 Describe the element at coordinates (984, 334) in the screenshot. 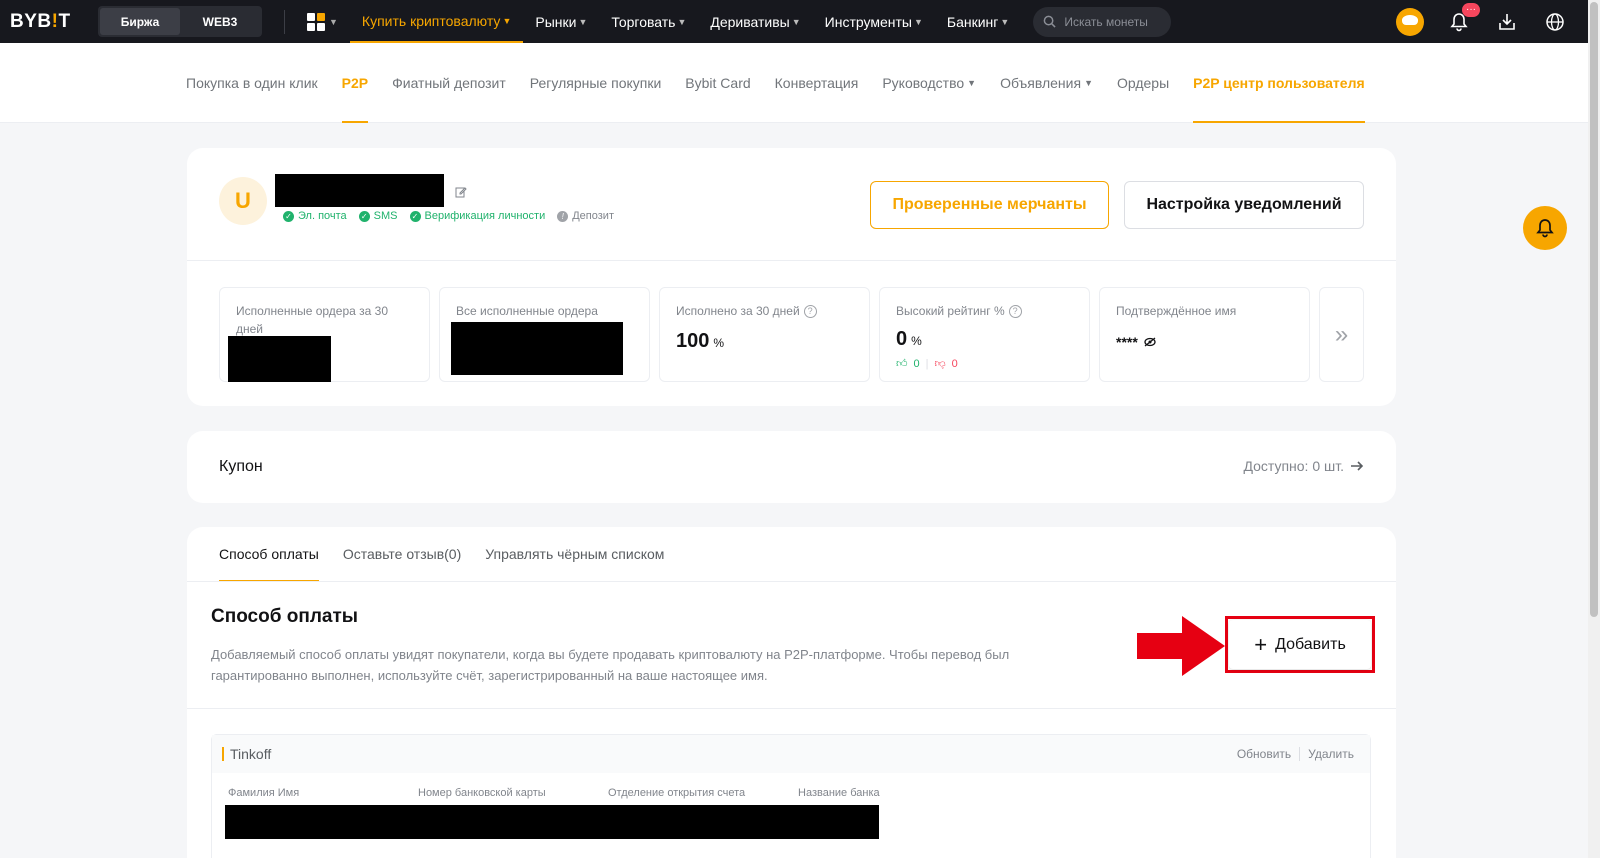

I see `stat-positive-rating: Высокий рейтинг %? 0% 👍︎ 0 | 👎︎ 0` at that location.